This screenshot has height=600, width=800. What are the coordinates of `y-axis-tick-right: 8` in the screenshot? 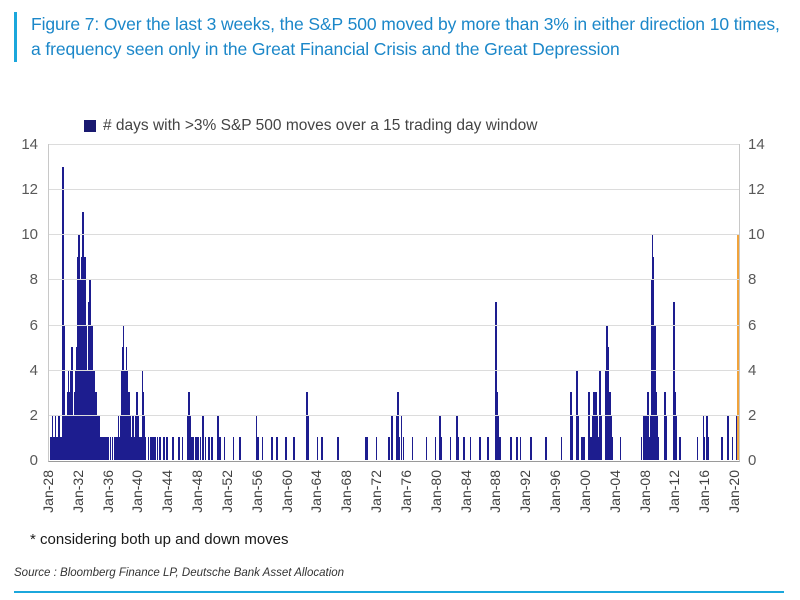 It's located at (752, 280).